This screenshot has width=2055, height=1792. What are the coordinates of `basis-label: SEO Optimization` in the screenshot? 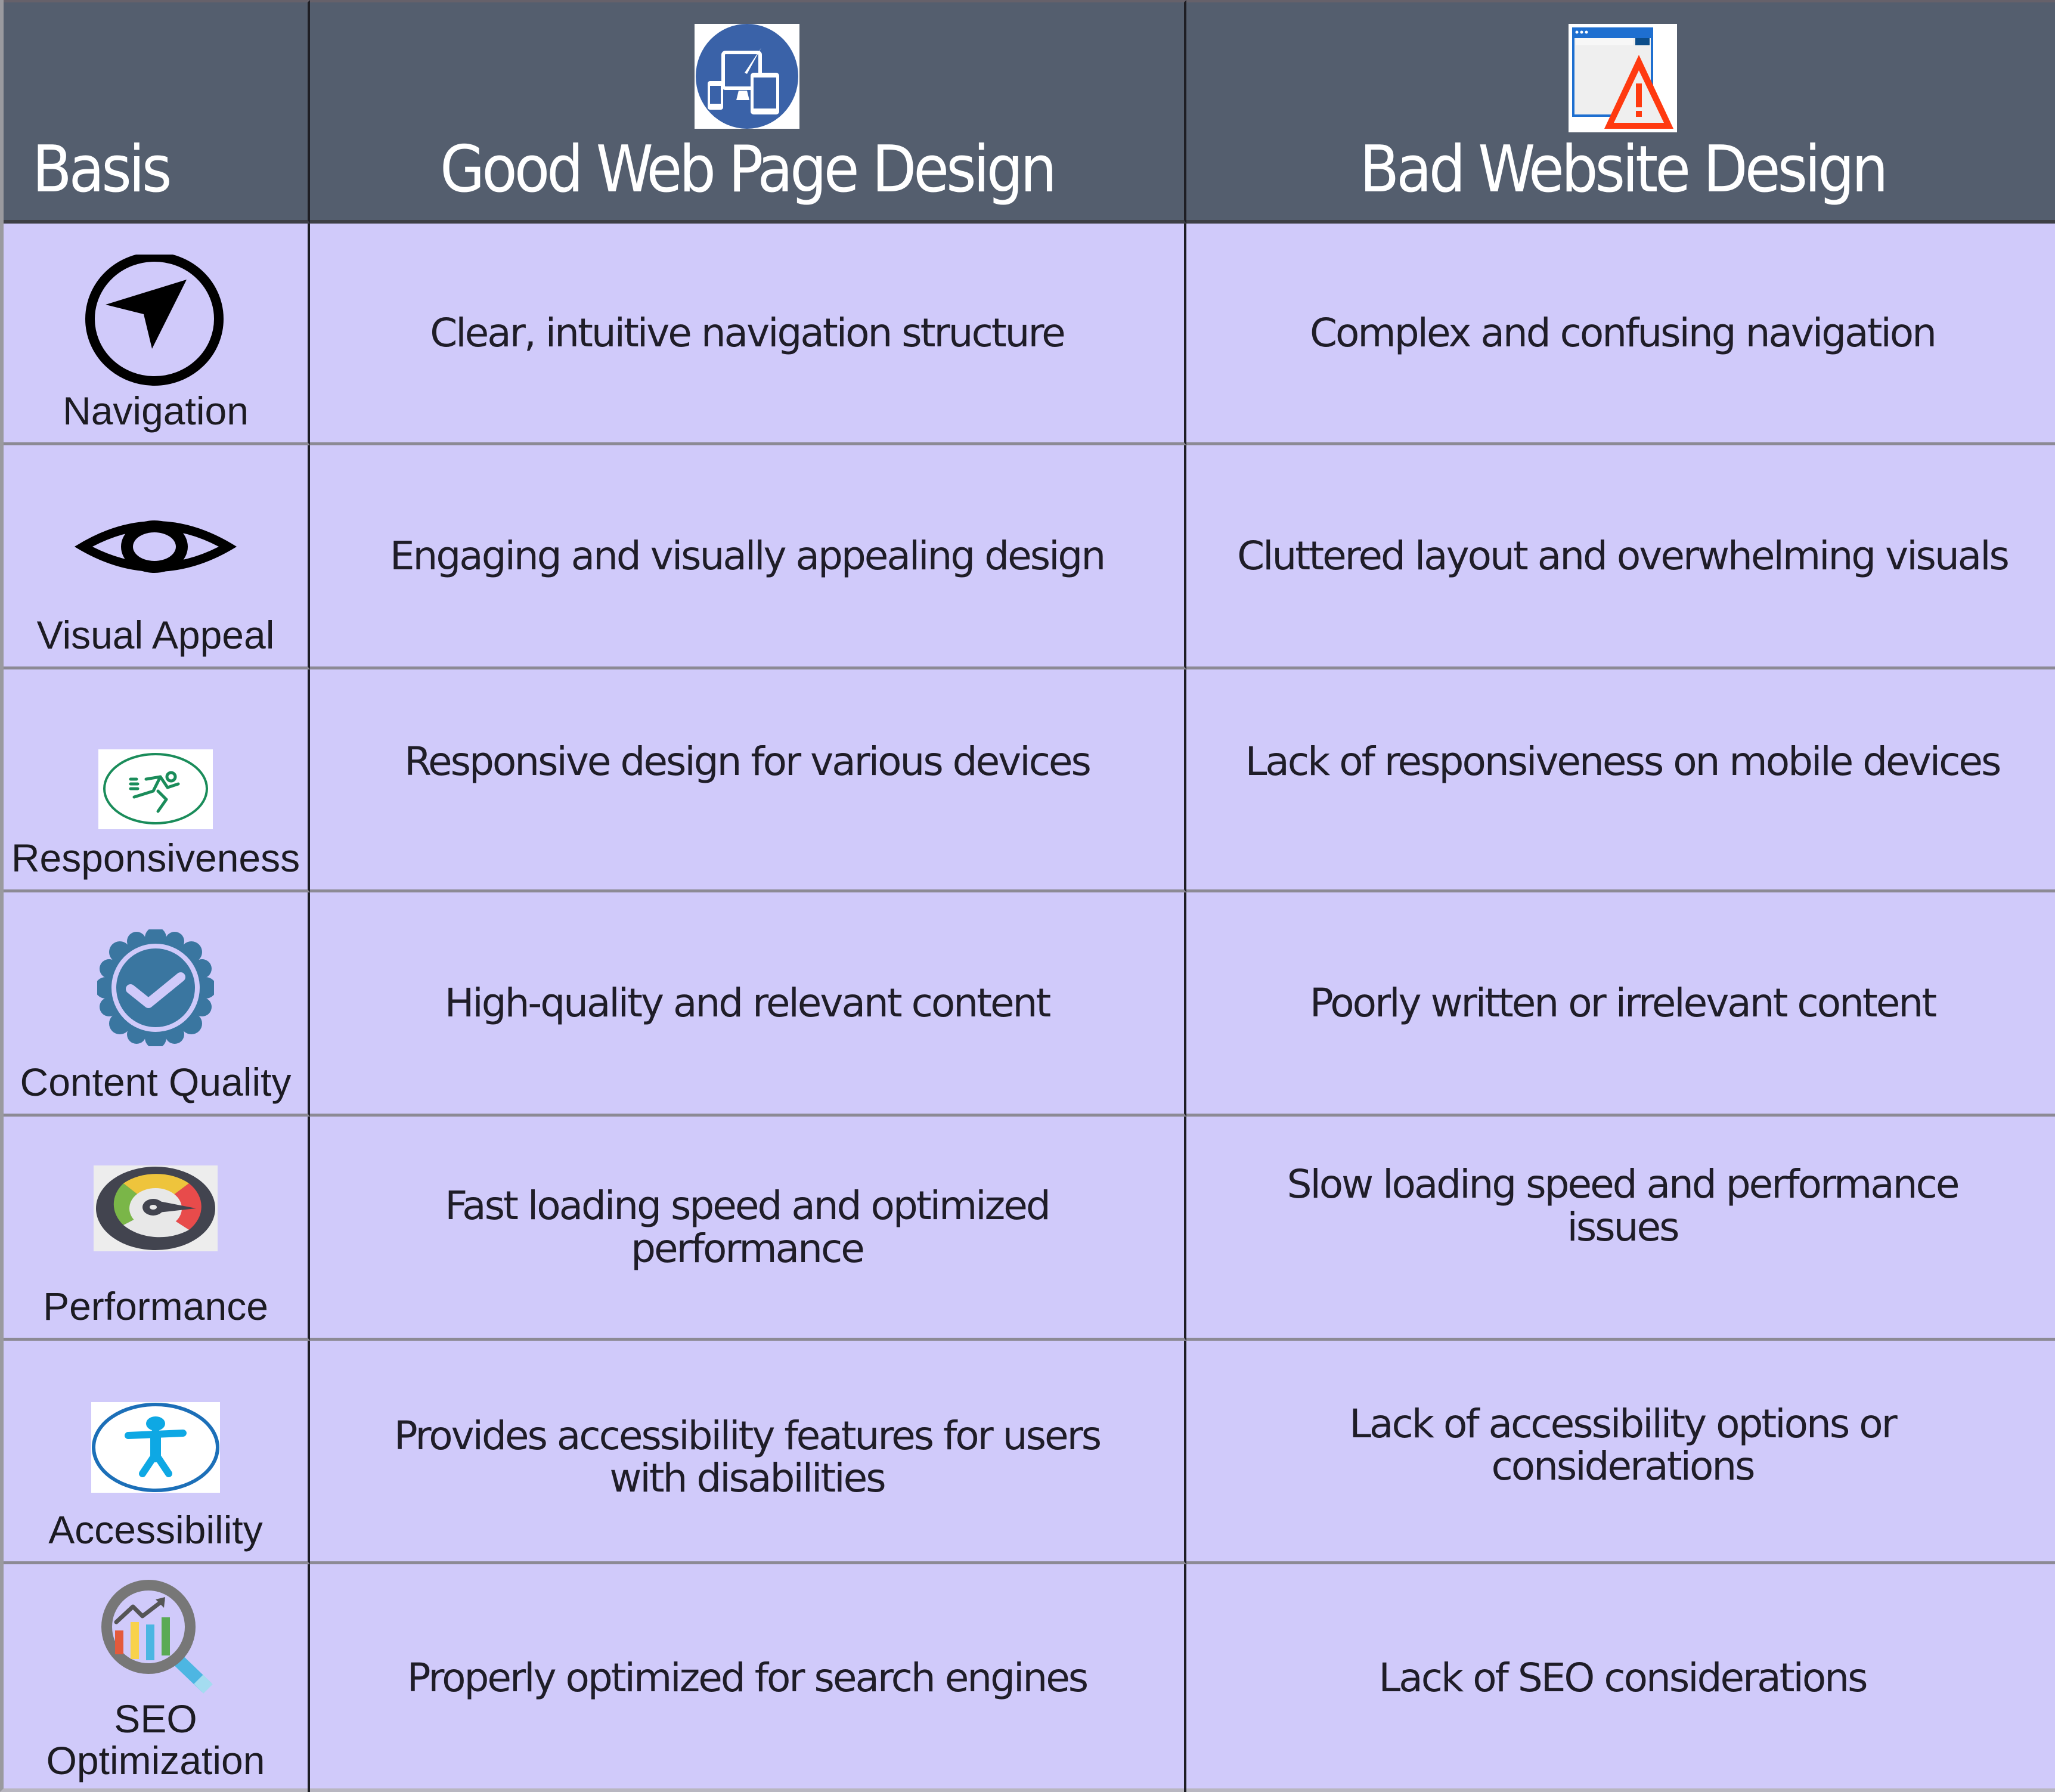 It's located at (156, 1739).